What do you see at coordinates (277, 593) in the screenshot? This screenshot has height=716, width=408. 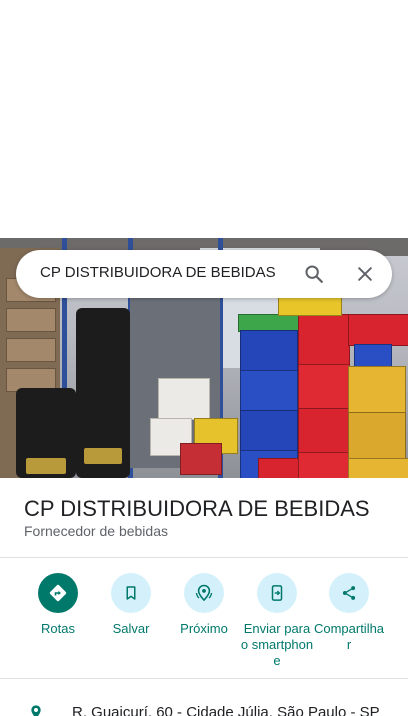 I see `send-to-phone-icon` at bounding box center [277, 593].